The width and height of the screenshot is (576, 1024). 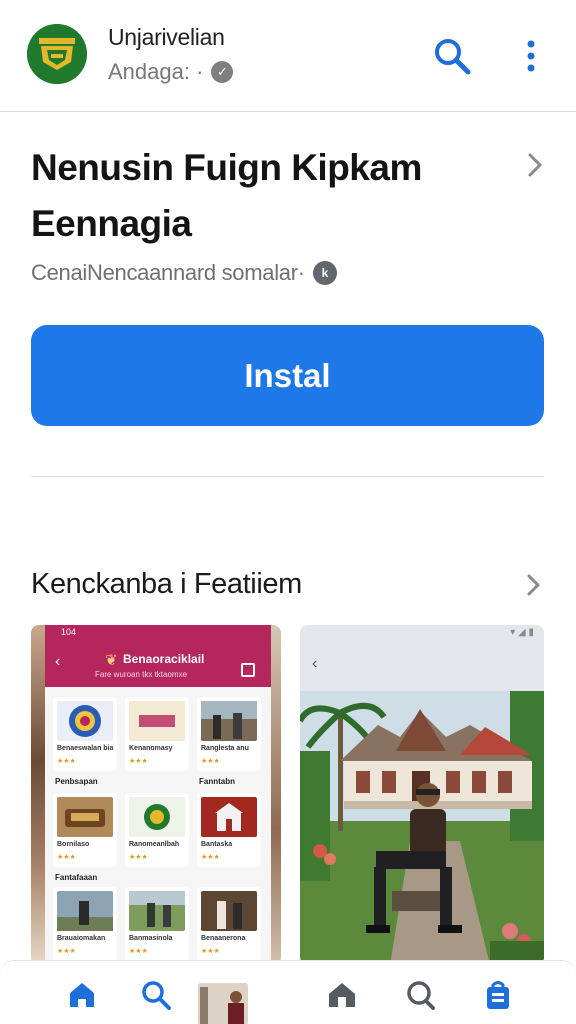 I want to click on grid-card: Ranglesta anu ★★★, so click(x=229, y=734).